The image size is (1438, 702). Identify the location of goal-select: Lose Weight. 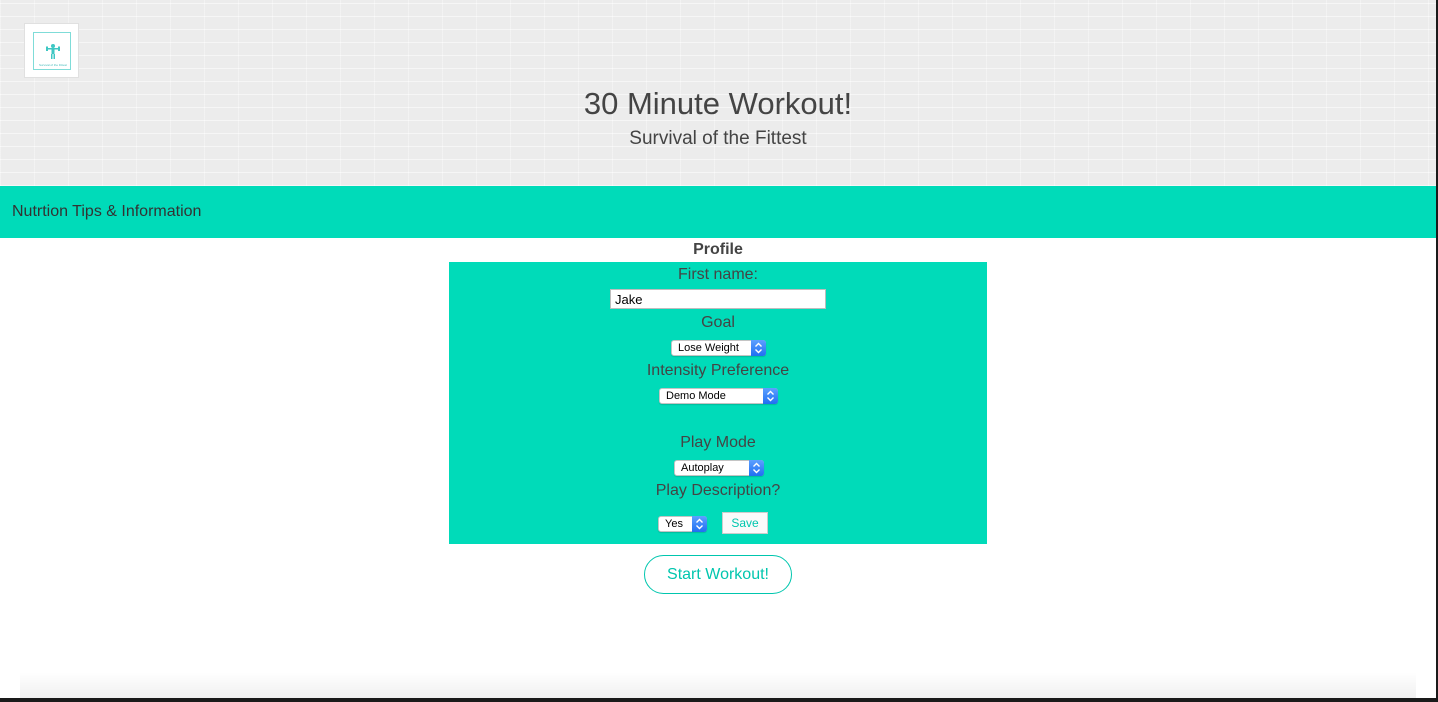
(718, 348).